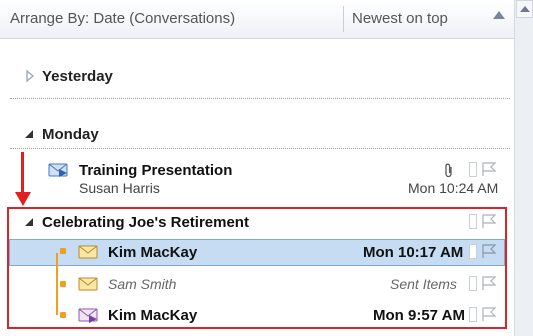 The image size is (533, 336). What do you see at coordinates (448, 170) in the screenshot?
I see `paperclip-icon` at bounding box center [448, 170].